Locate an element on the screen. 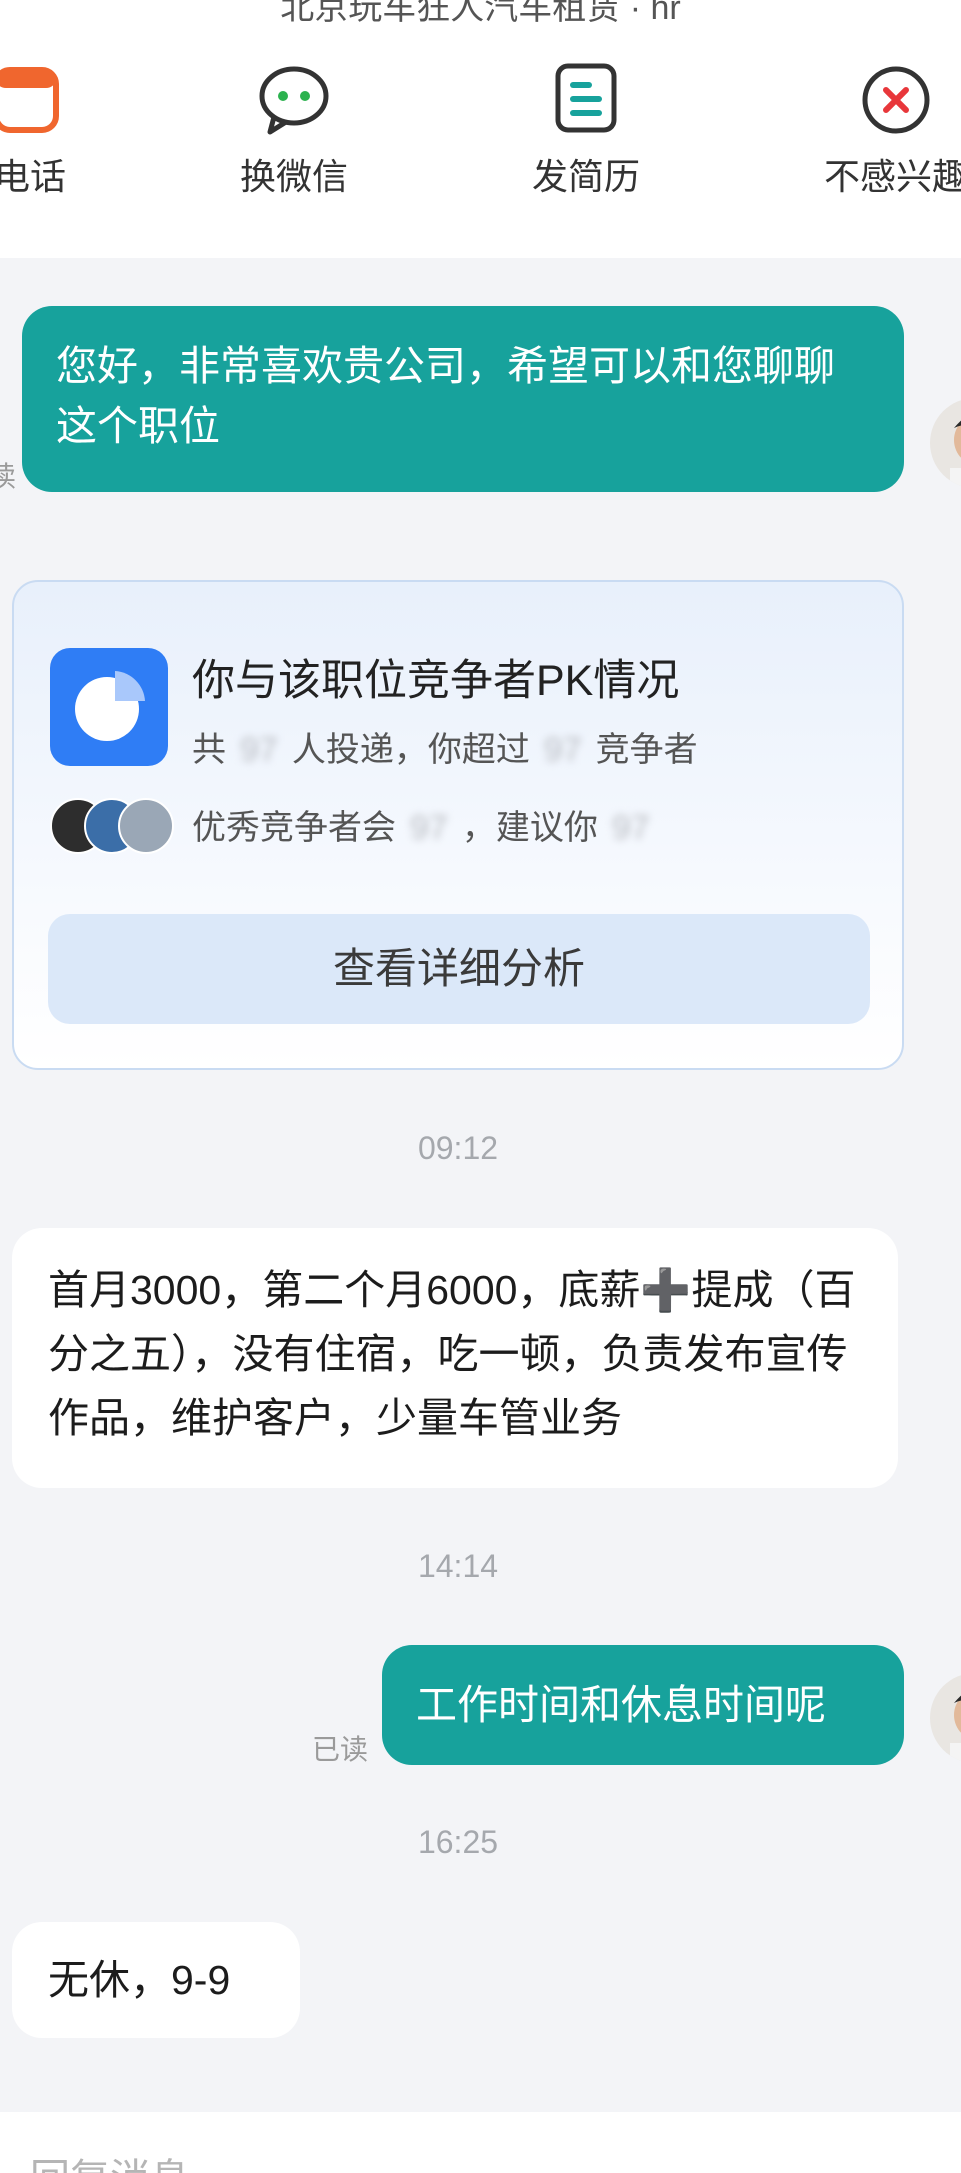  outgoing-message-bubble: 您好，非常喜欢贵公司，希望可以和您聊聊这个职位 is located at coordinates (463, 399).